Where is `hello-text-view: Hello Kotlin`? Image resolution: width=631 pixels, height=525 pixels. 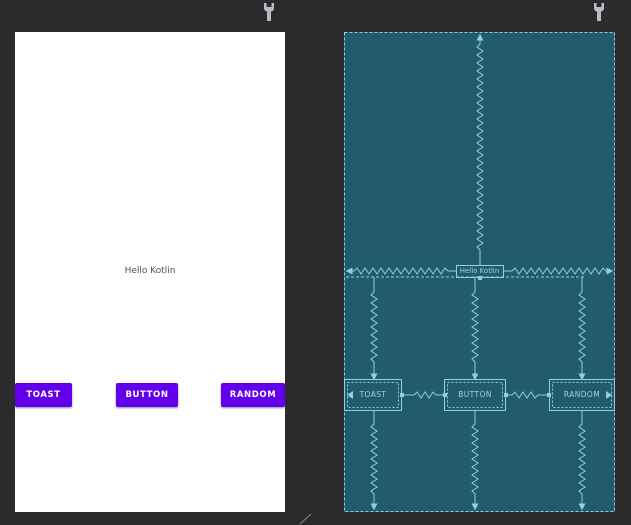 hello-text-view: Hello Kotlin is located at coordinates (150, 271).